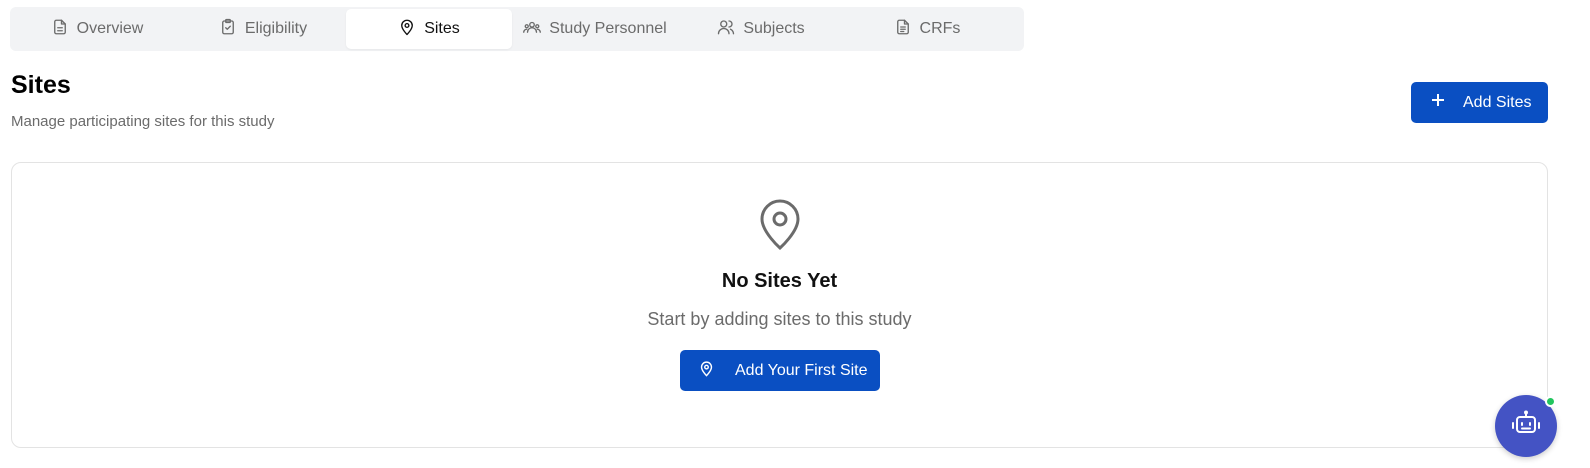  What do you see at coordinates (228, 29) in the screenshot?
I see `clipboard-check-icon` at bounding box center [228, 29].